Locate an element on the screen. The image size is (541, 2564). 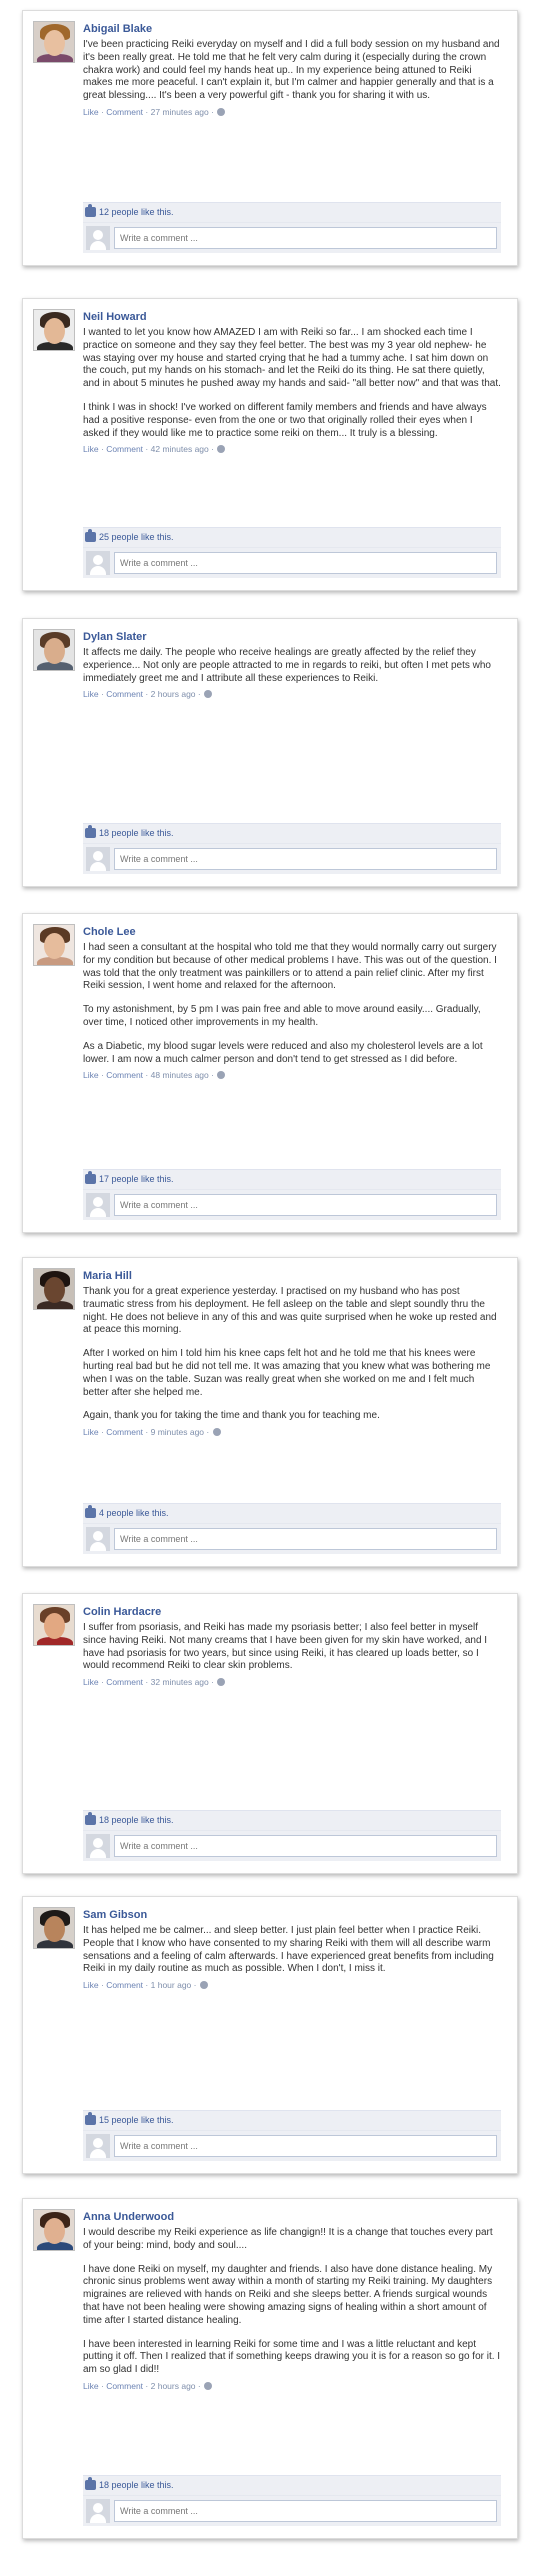
likes-row: 12 people like this. is located at coordinates (292, 213).